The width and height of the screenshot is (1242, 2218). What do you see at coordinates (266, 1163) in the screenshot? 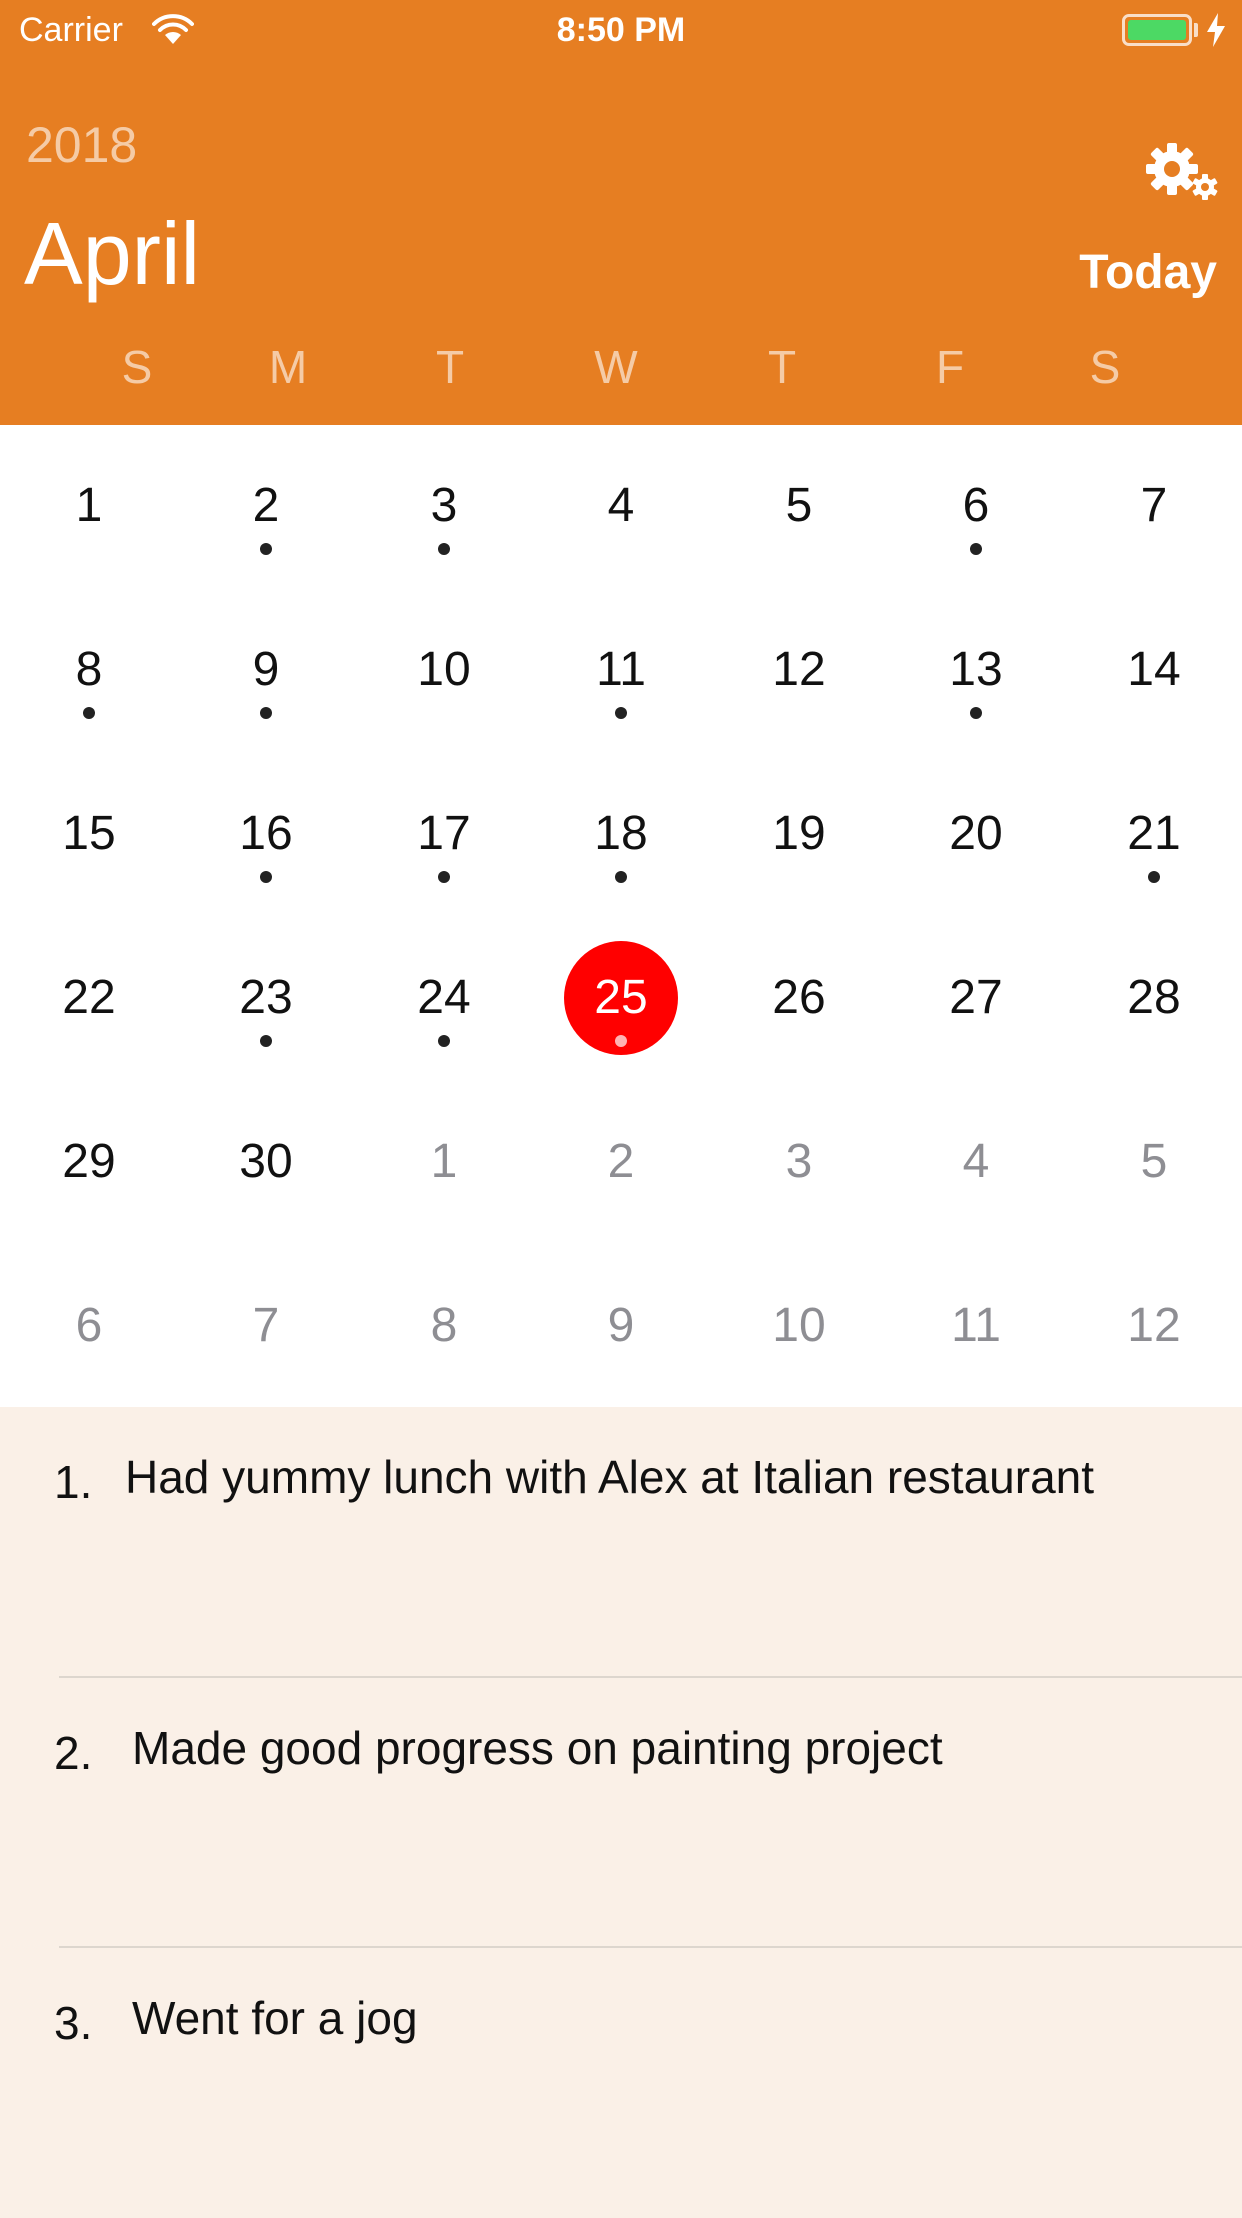
I see `calendar-day: 30` at bounding box center [266, 1163].